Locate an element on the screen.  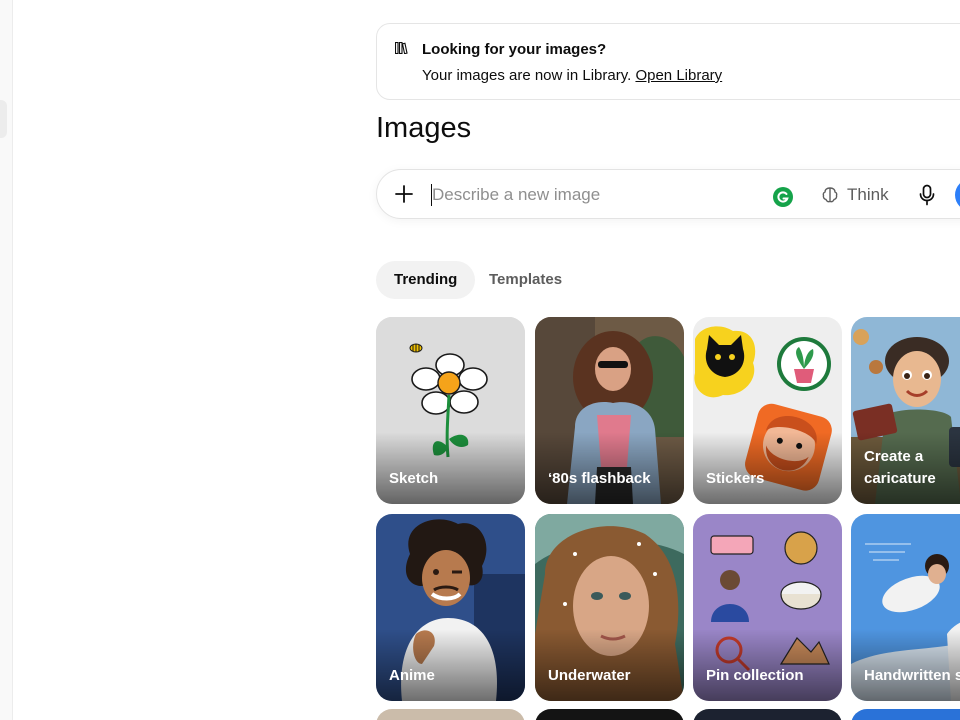
style-card-80s-flashback: ‘80s flashback is located at coordinates (609, 410).